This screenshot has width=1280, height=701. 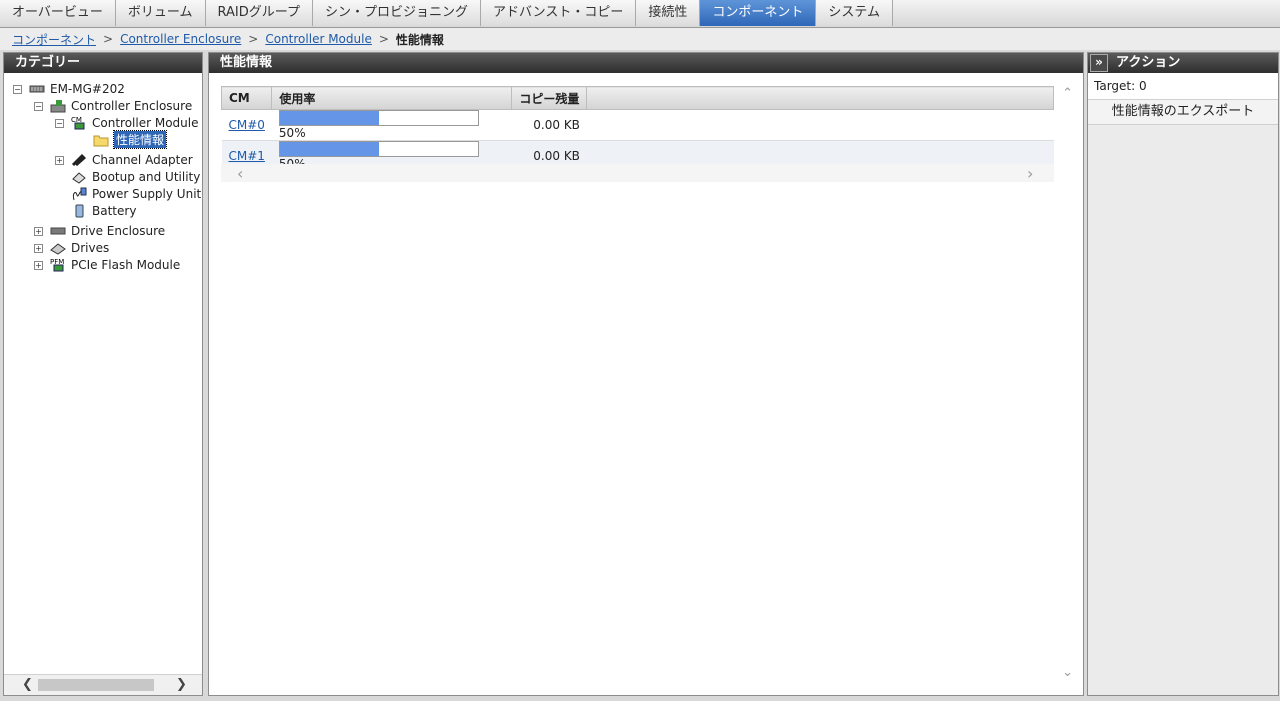 I want to click on folder-icon, so click(x=101, y=140).